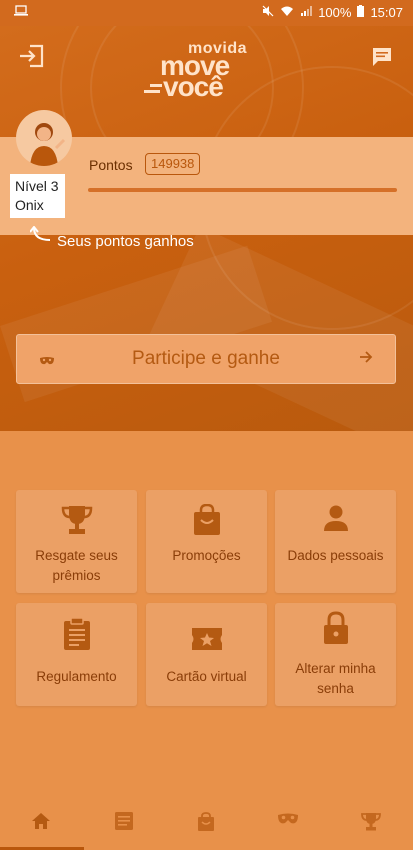 This screenshot has width=413, height=850. What do you see at coordinates (335, 628) in the screenshot?
I see `lock-icon` at bounding box center [335, 628].